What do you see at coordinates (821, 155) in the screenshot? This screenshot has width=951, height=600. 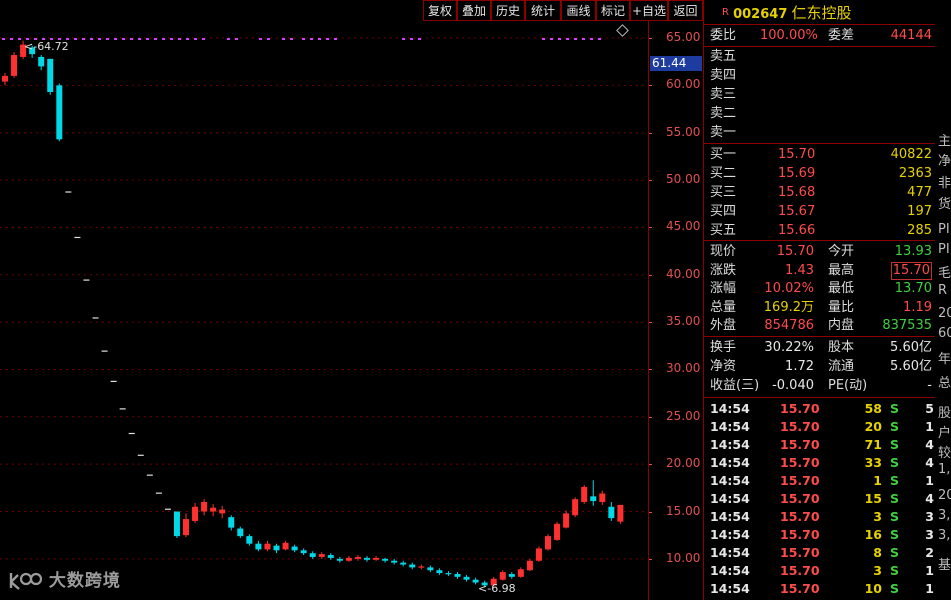 I see `buy-level-row: 买一 15.70 40822` at bounding box center [821, 155].